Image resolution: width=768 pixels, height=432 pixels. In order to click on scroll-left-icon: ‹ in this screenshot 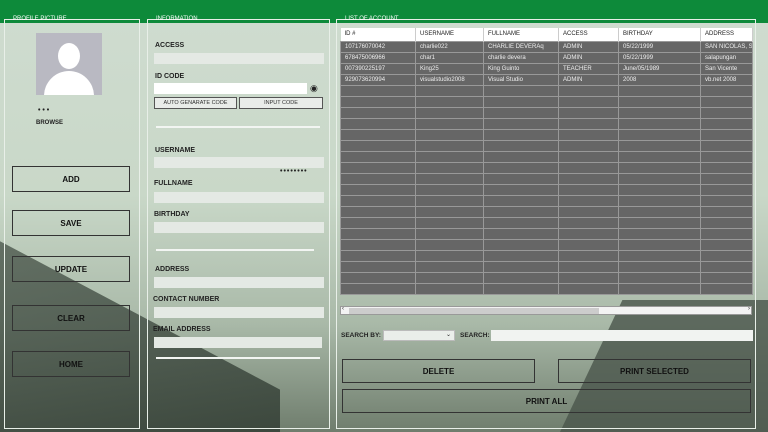, I will do `click(343, 309)`.